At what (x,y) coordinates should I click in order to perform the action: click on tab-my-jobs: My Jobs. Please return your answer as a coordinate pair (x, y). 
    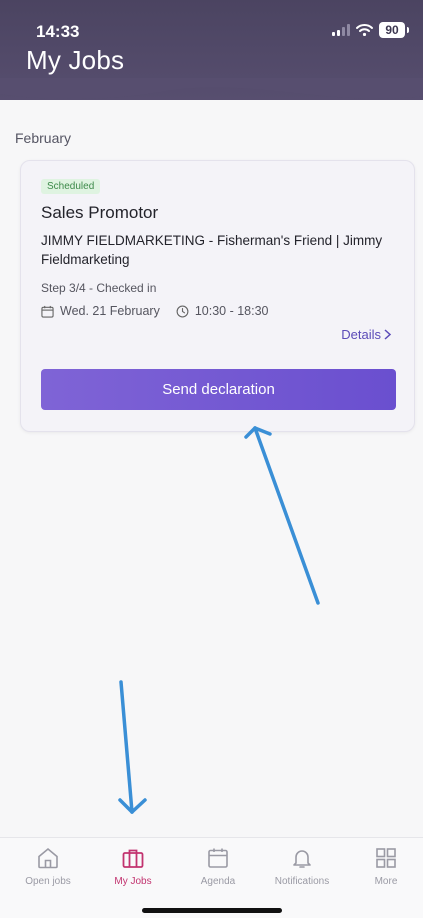
    Looking at the image, I should click on (133, 866).